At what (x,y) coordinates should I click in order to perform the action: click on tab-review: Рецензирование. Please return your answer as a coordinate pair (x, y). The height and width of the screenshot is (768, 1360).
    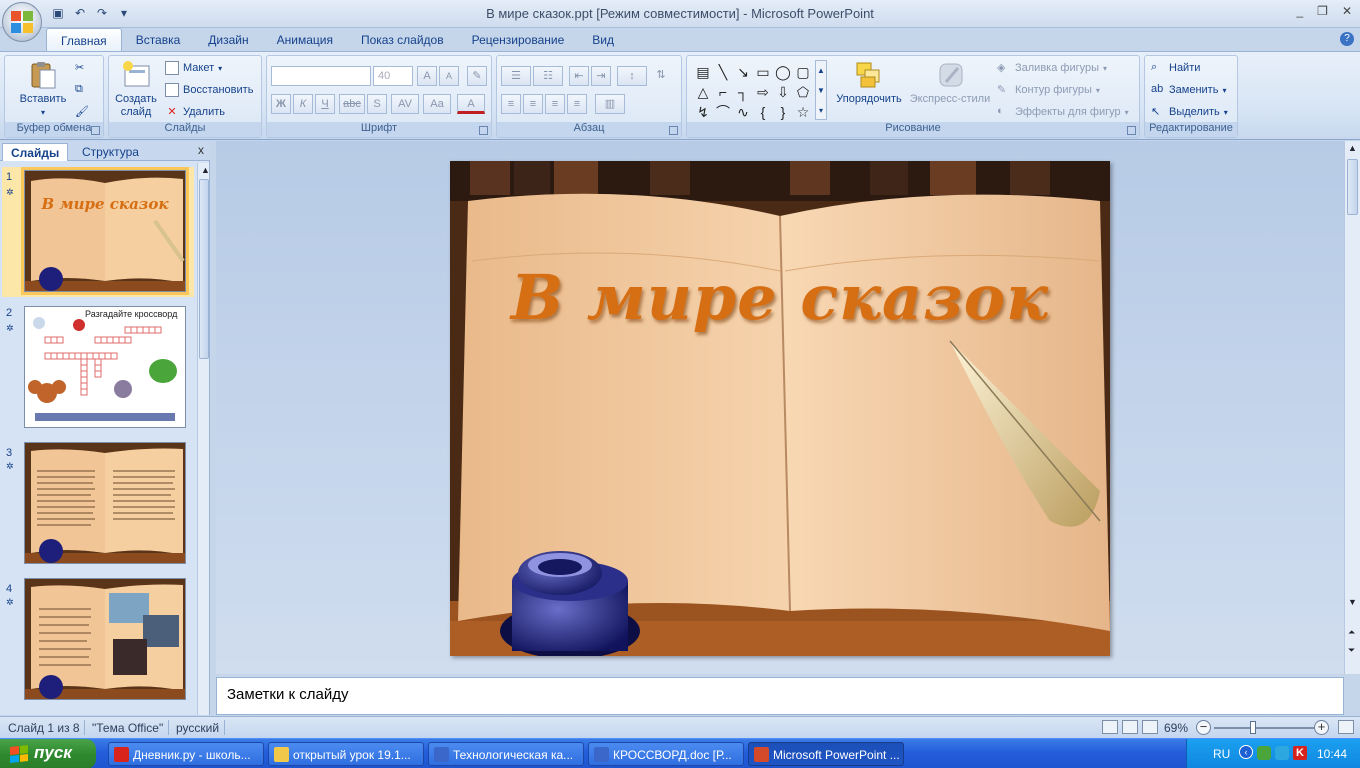
    Looking at the image, I should click on (518, 40).